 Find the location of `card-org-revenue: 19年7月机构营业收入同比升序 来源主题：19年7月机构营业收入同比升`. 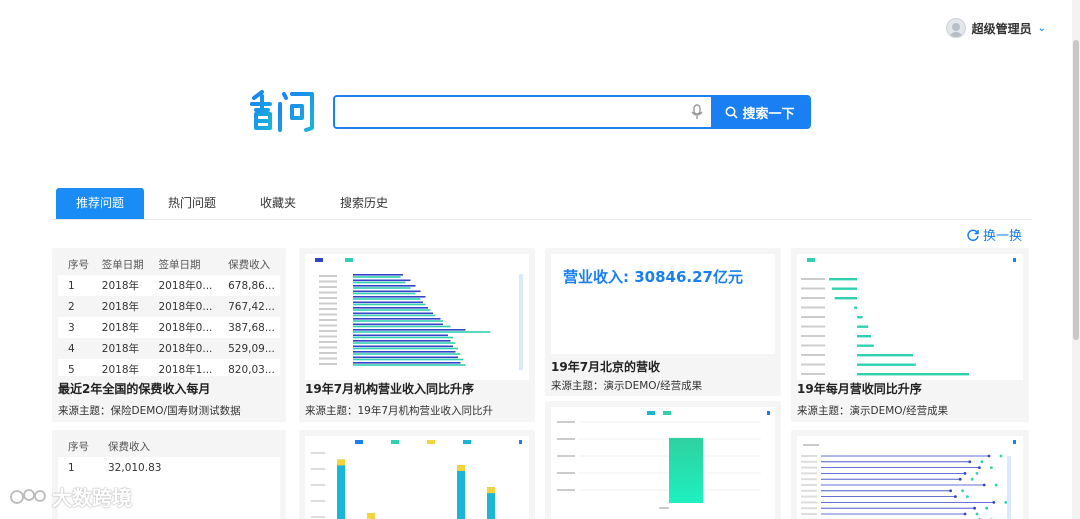

card-org-revenue: 19年7月机构营业收入同比升序 来源主题：19年7月机构营业收入同比升 is located at coordinates (417, 335).